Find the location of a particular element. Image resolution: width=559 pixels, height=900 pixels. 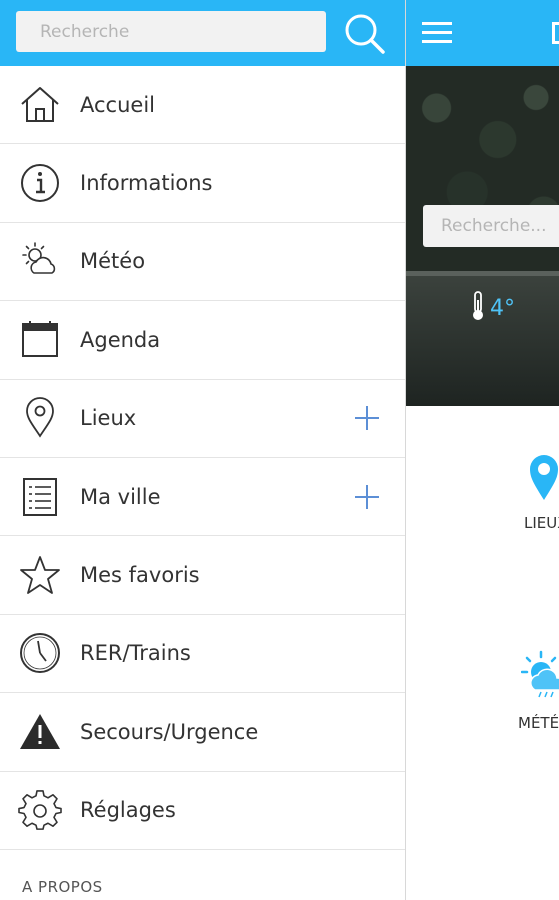

menu-item-secours-urgence: Secours/Urgence is located at coordinates (202, 732).